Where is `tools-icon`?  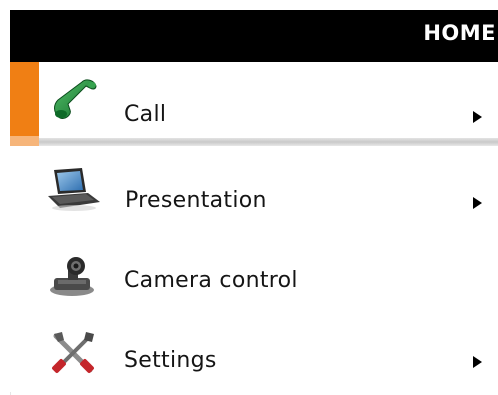
tools-icon is located at coordinates (73, 353).